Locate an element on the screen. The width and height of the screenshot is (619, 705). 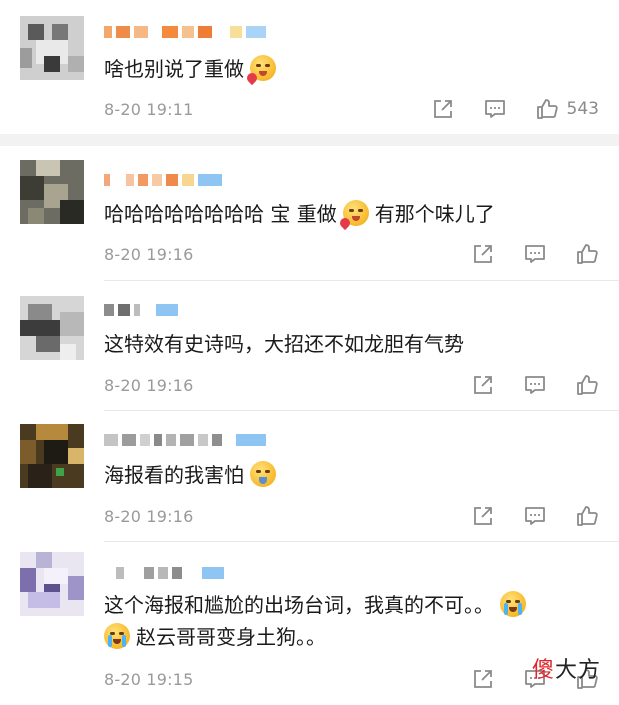
comment-text-part-1: 哈哈哈哈哈哈哈哈 宝 重做 is located at coordinates (220, 214).